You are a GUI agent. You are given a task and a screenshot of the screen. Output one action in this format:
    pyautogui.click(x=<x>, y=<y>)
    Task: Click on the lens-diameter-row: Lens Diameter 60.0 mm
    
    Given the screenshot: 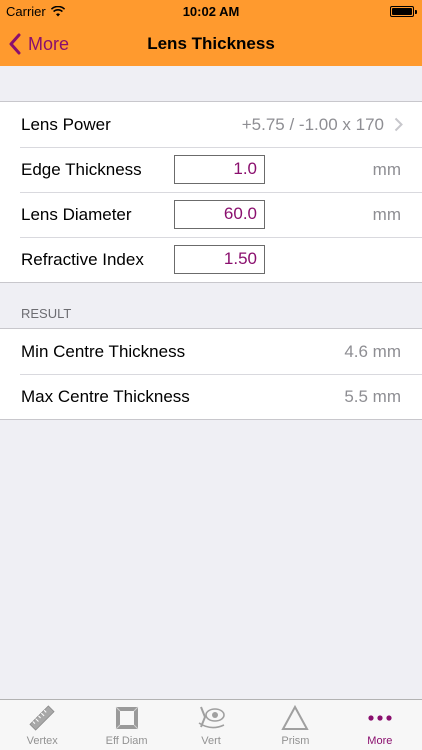 What is the action you would take?
    pyautogui.click(x=211, y=214)
    